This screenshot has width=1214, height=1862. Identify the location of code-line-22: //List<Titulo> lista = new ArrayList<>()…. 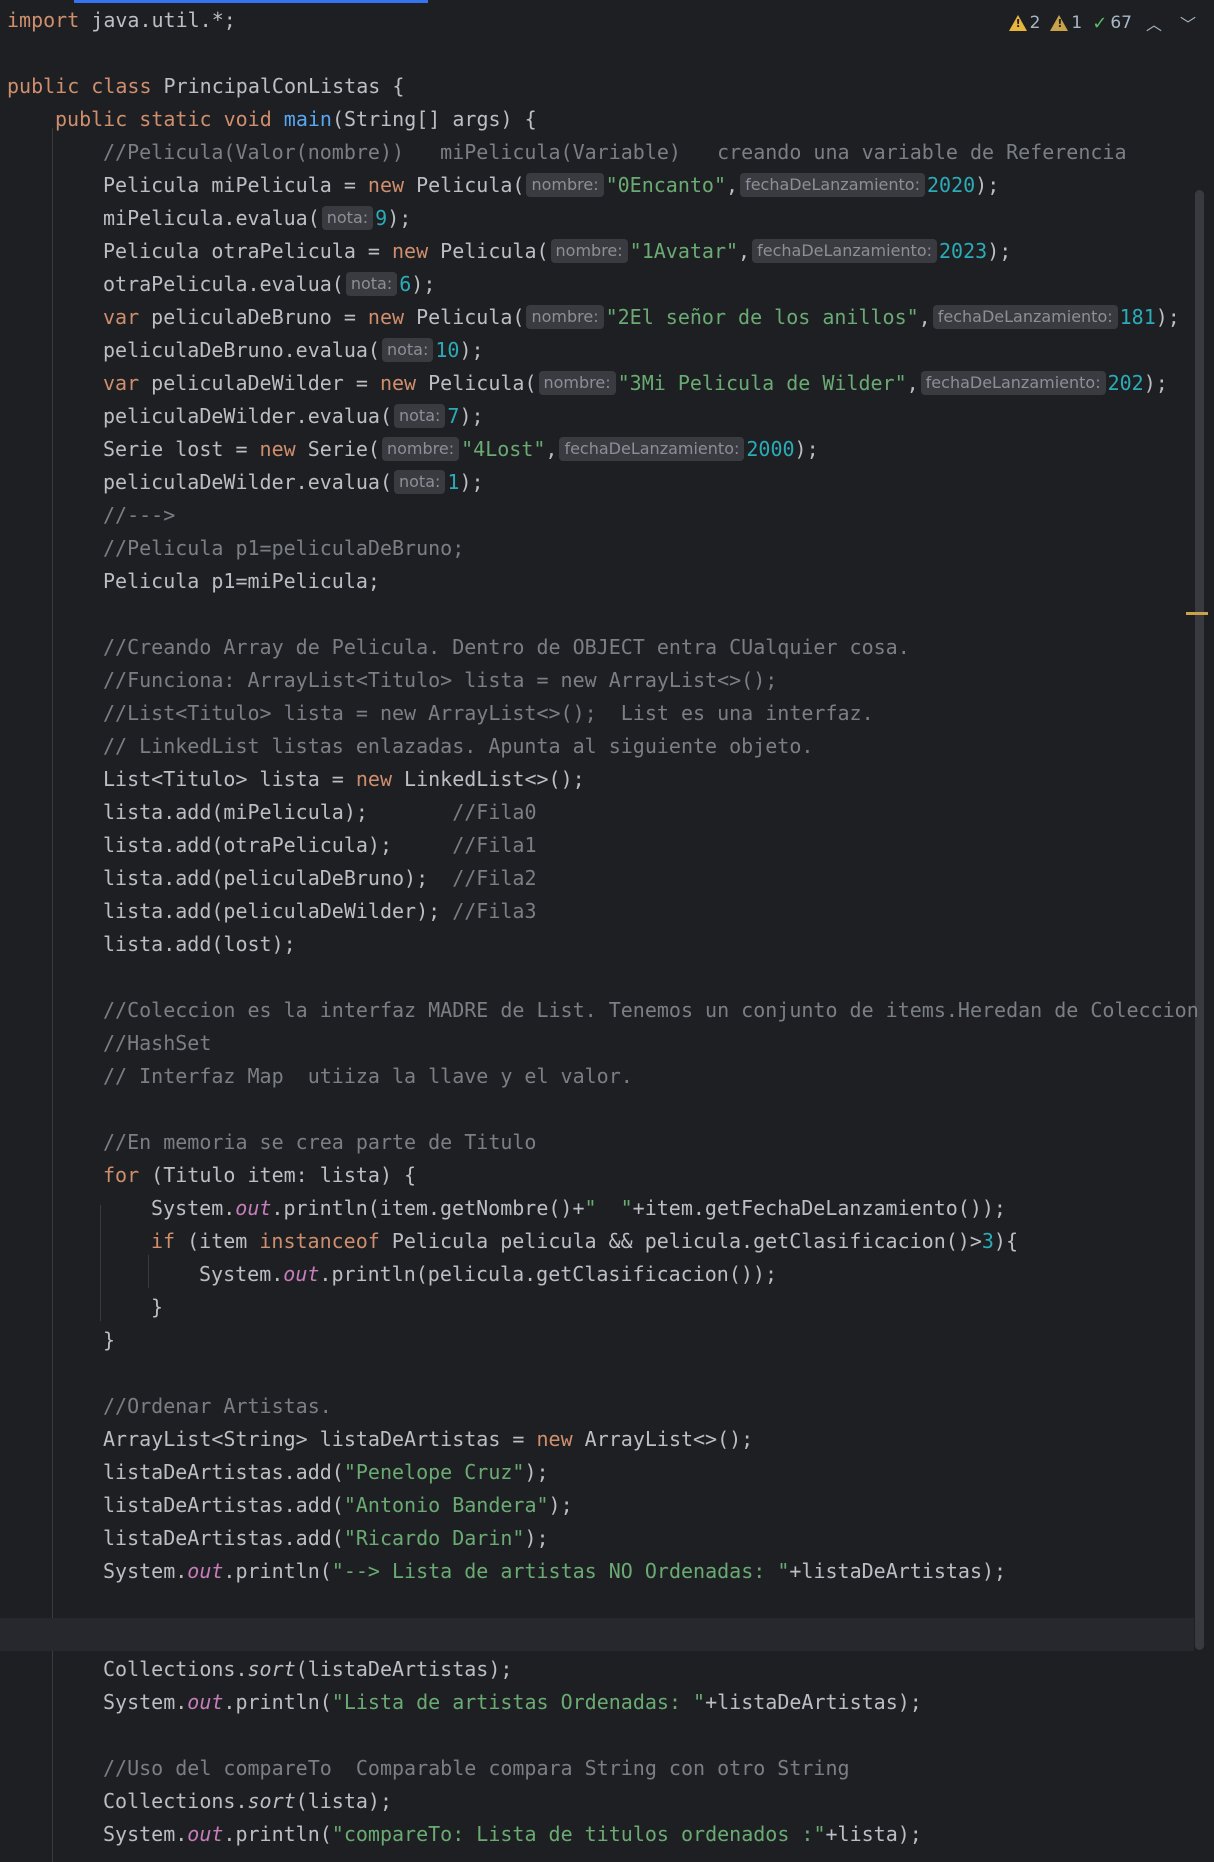
(488, 713).